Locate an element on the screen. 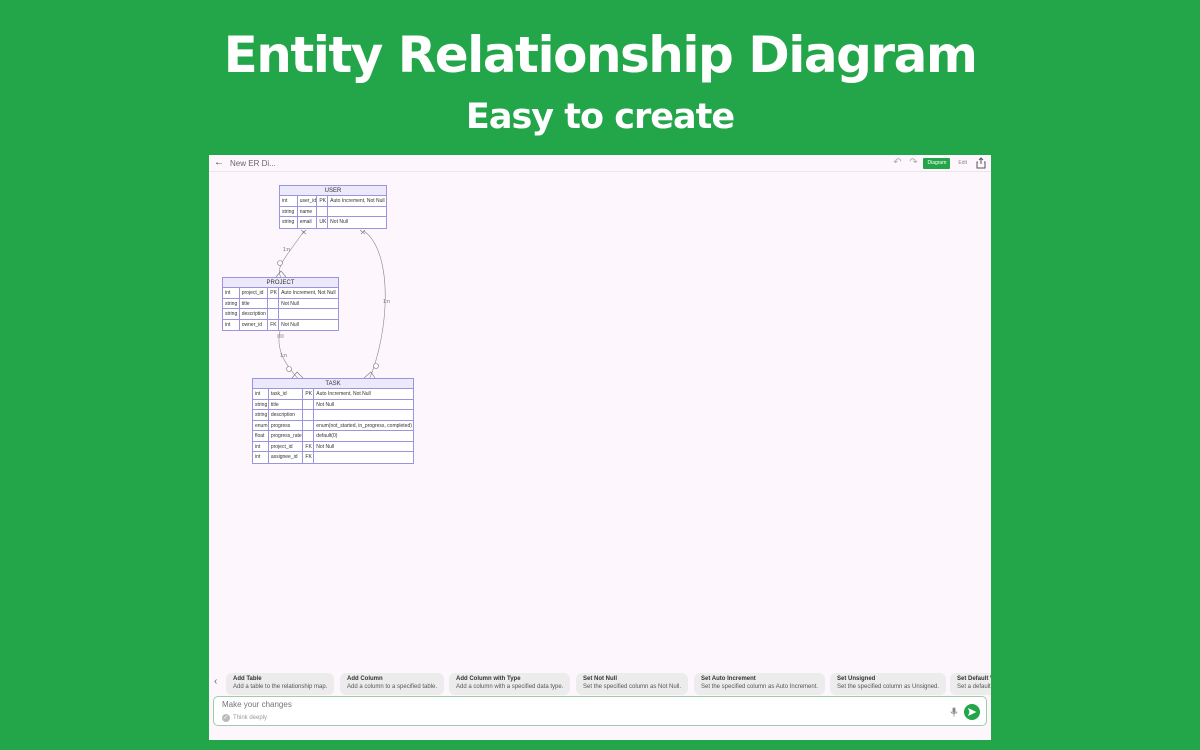 The height and width of the screenshot is (750, 1200). table-row: string name is located at coordinates (333, 211).